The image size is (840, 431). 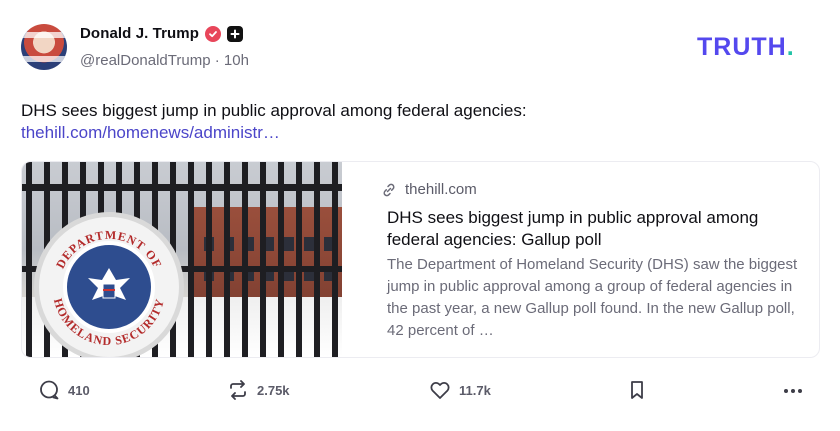 I want to click on svg-text: HOMELAND SECURITY, so click(x=109, y=323).